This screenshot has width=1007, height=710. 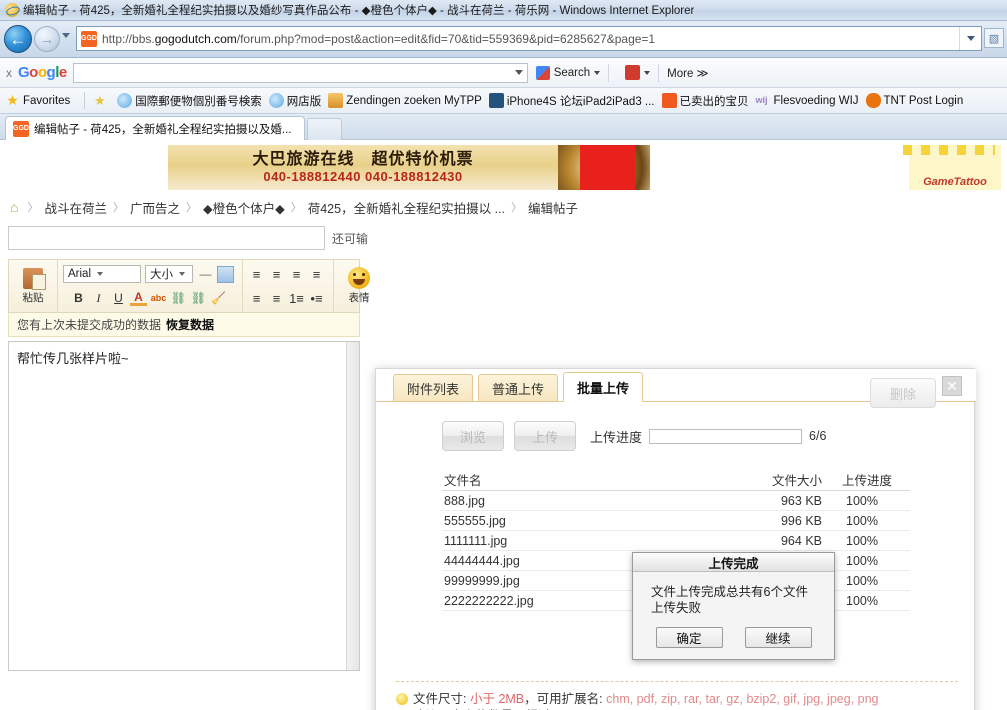 What do you see at coordinates (324, 129) in the screenshot?
I see `new-tab-button` at bounding box center [324, 129].